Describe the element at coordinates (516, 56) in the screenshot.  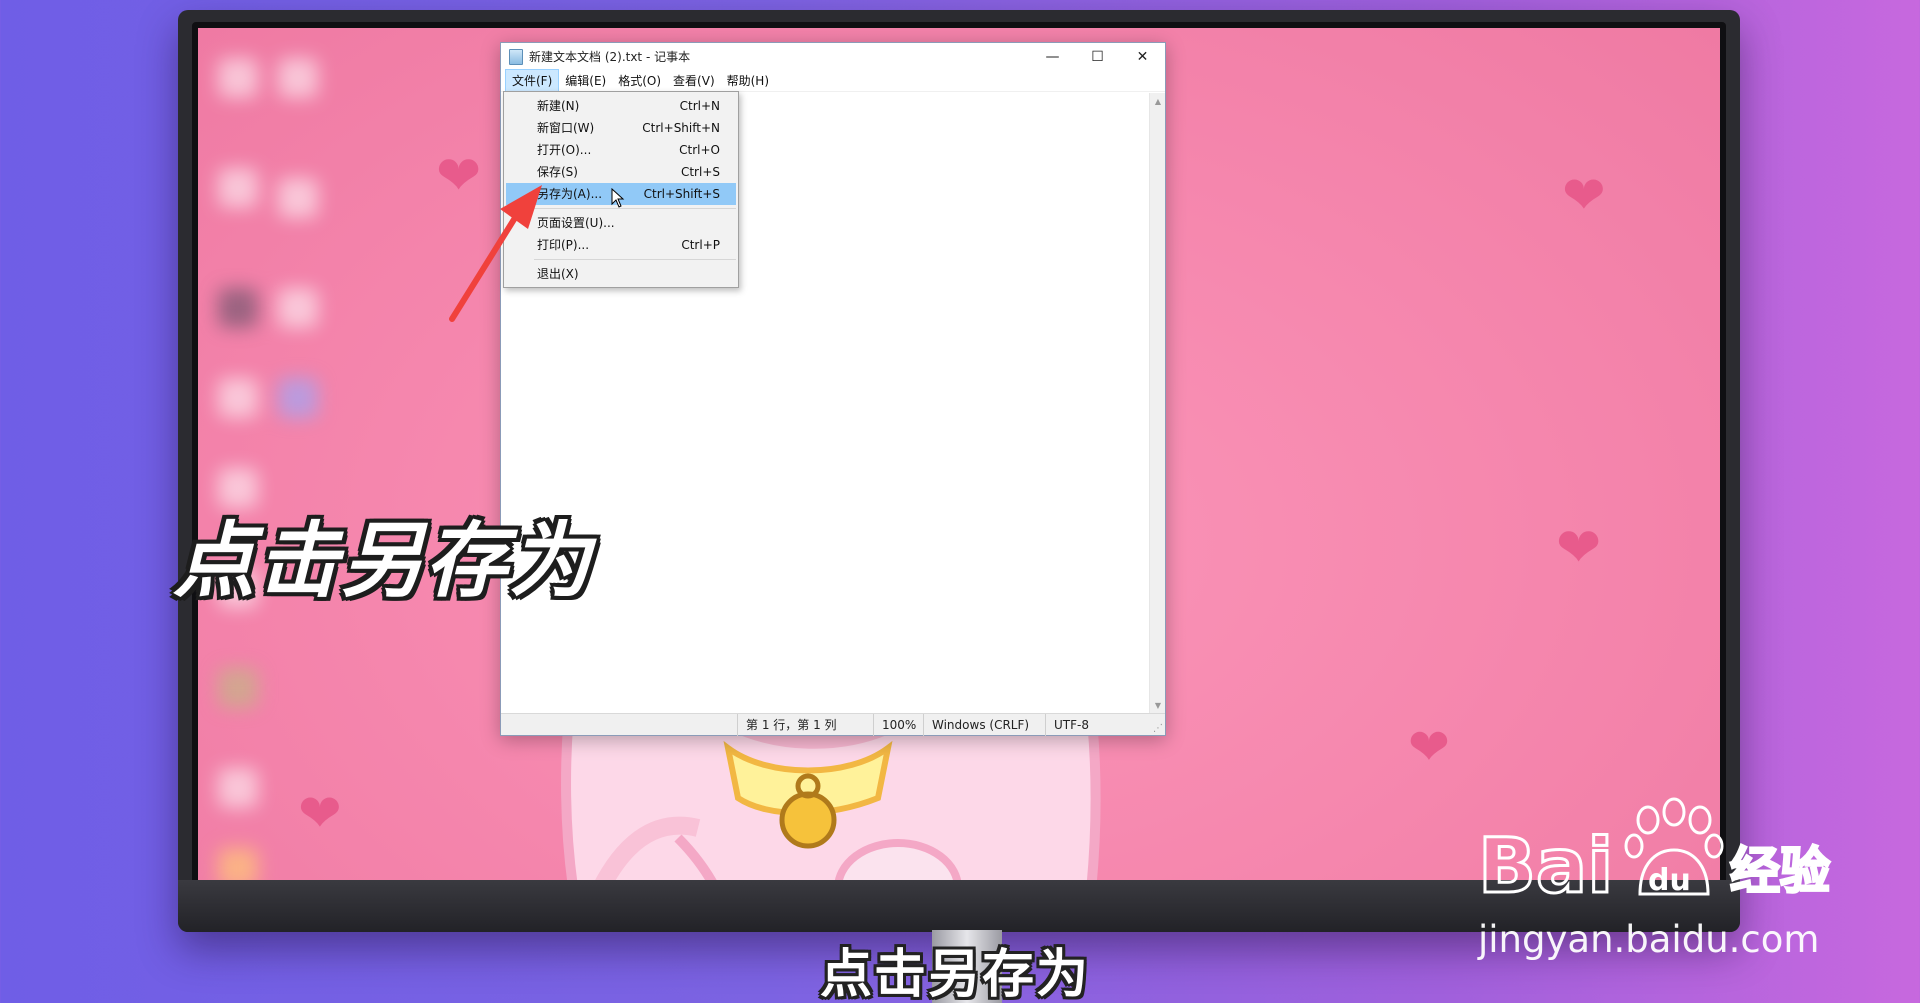
I see `notepad-app-icon` at that location.